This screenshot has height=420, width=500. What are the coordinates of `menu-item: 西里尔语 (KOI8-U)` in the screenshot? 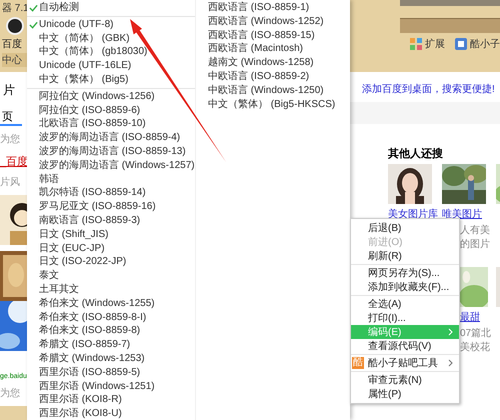 It's located at (111, 413).